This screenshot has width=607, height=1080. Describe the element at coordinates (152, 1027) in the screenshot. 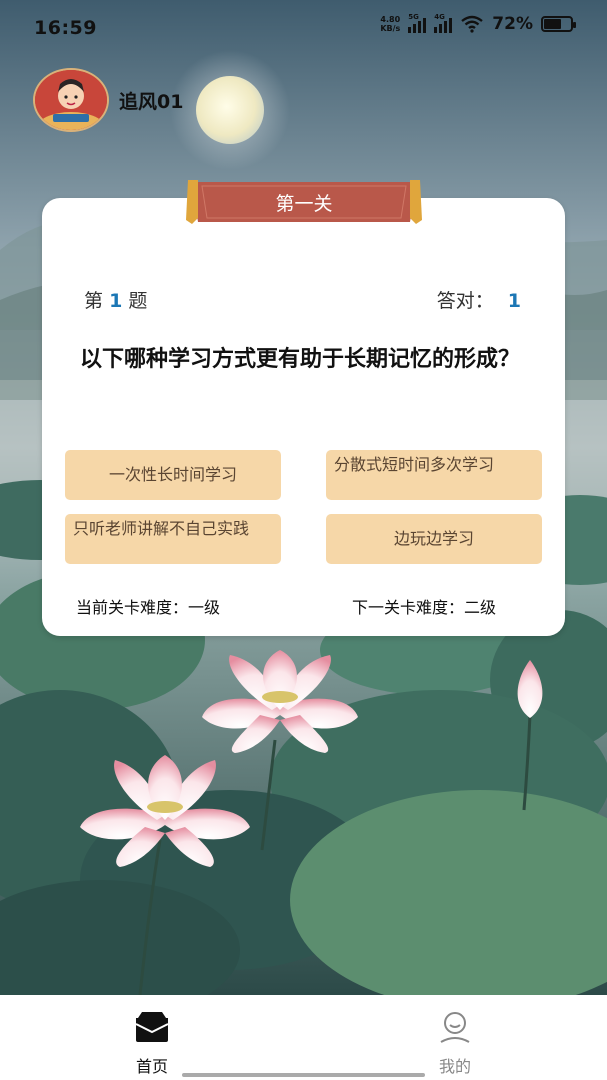

I see `home-icon` at that location.